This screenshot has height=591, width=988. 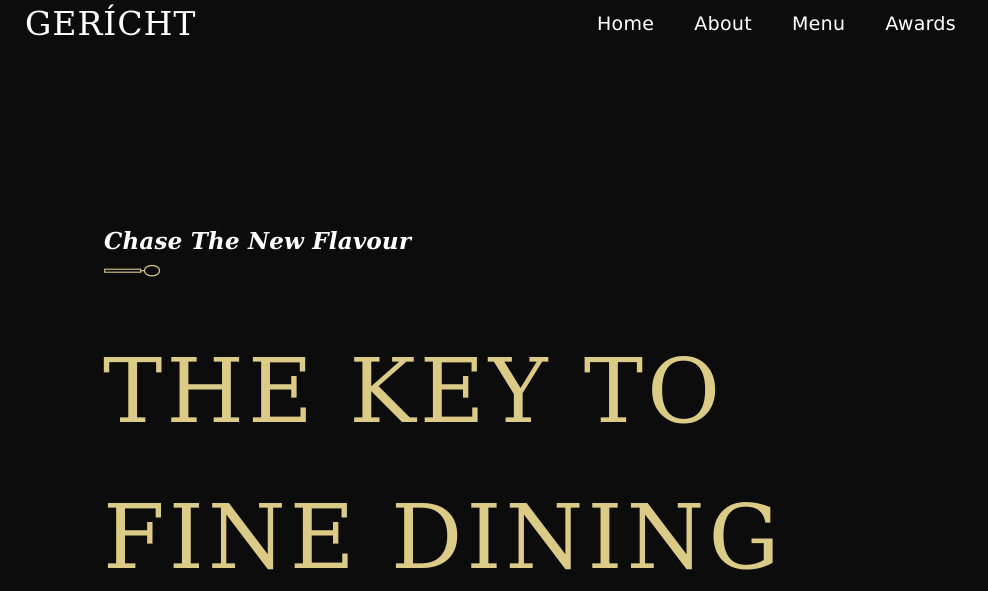 What do you see at coordinates (258, 241) in the screenshot?
I see `hero-subtitle: Chase The New Flavour` at bounding box center [258, 241].